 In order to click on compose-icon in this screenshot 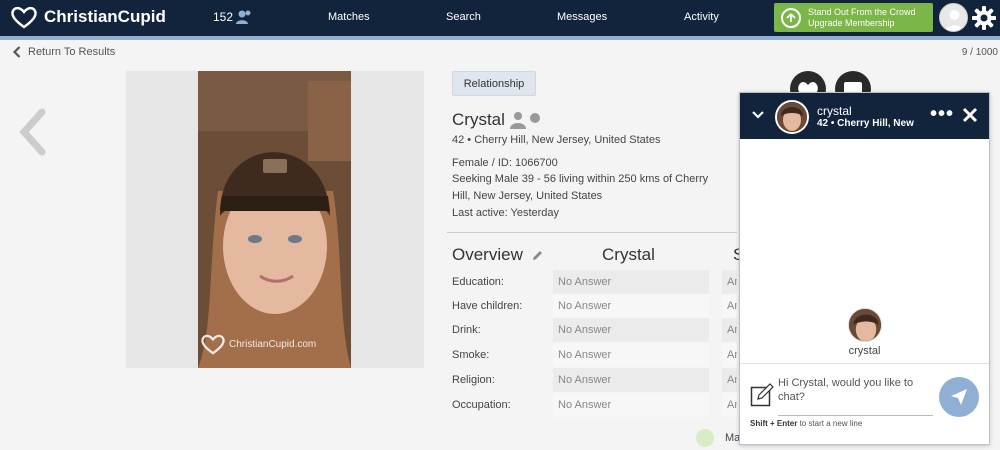, I will do `click(762, 395)`.